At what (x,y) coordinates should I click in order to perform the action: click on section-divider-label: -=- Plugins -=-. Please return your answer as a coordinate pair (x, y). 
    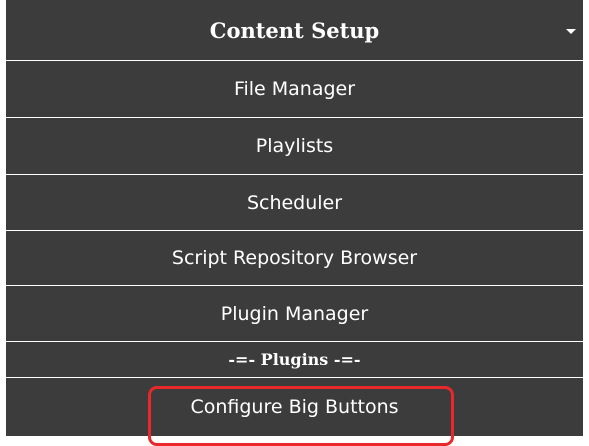
    Looking at the image, I should click on (294, 359).